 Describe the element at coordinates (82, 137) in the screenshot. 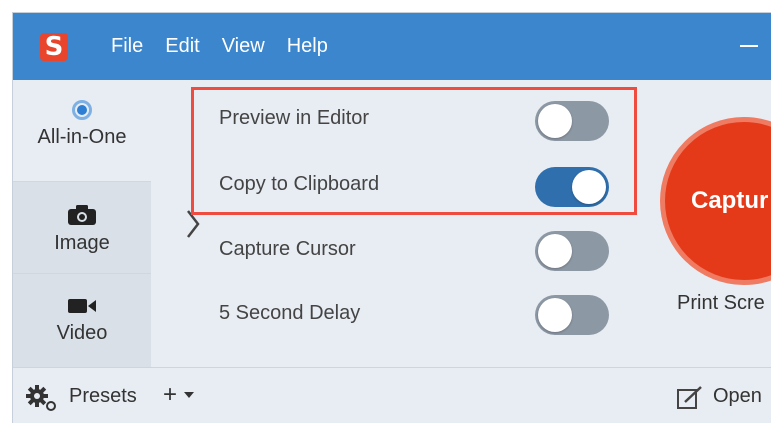

I see `tab-all-in-one-label: All-in-One` at that location.